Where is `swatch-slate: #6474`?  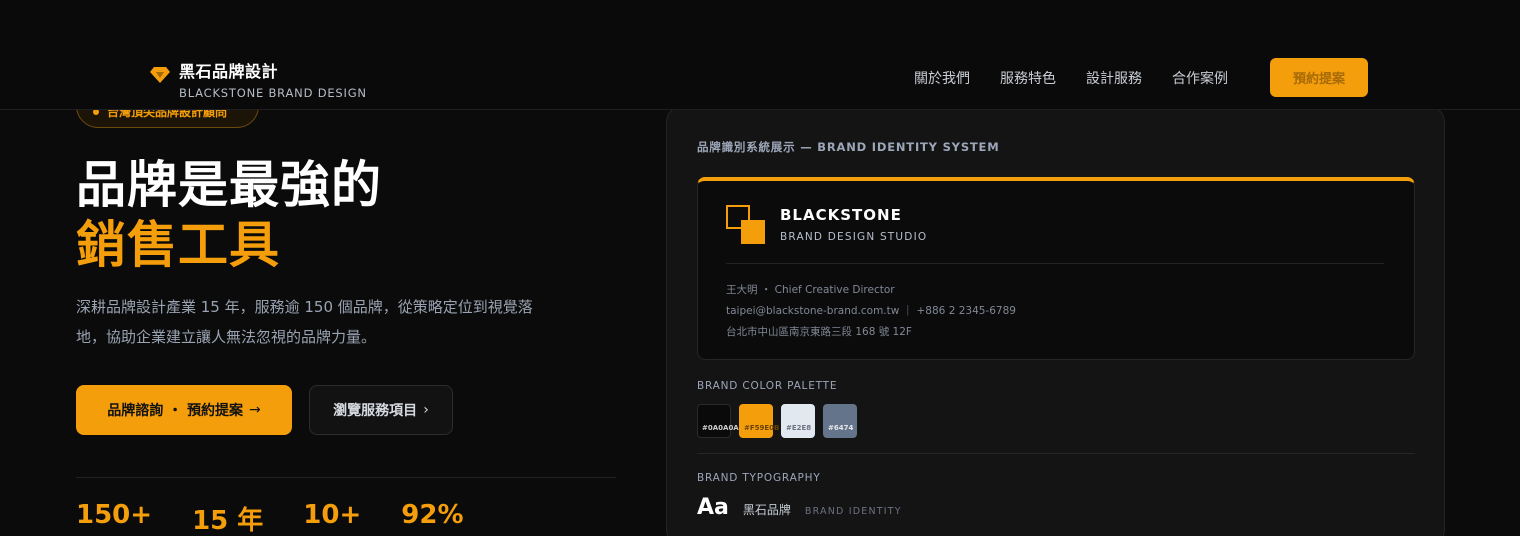
swatch-slate: #6474 is located at coordinates (840, 421).